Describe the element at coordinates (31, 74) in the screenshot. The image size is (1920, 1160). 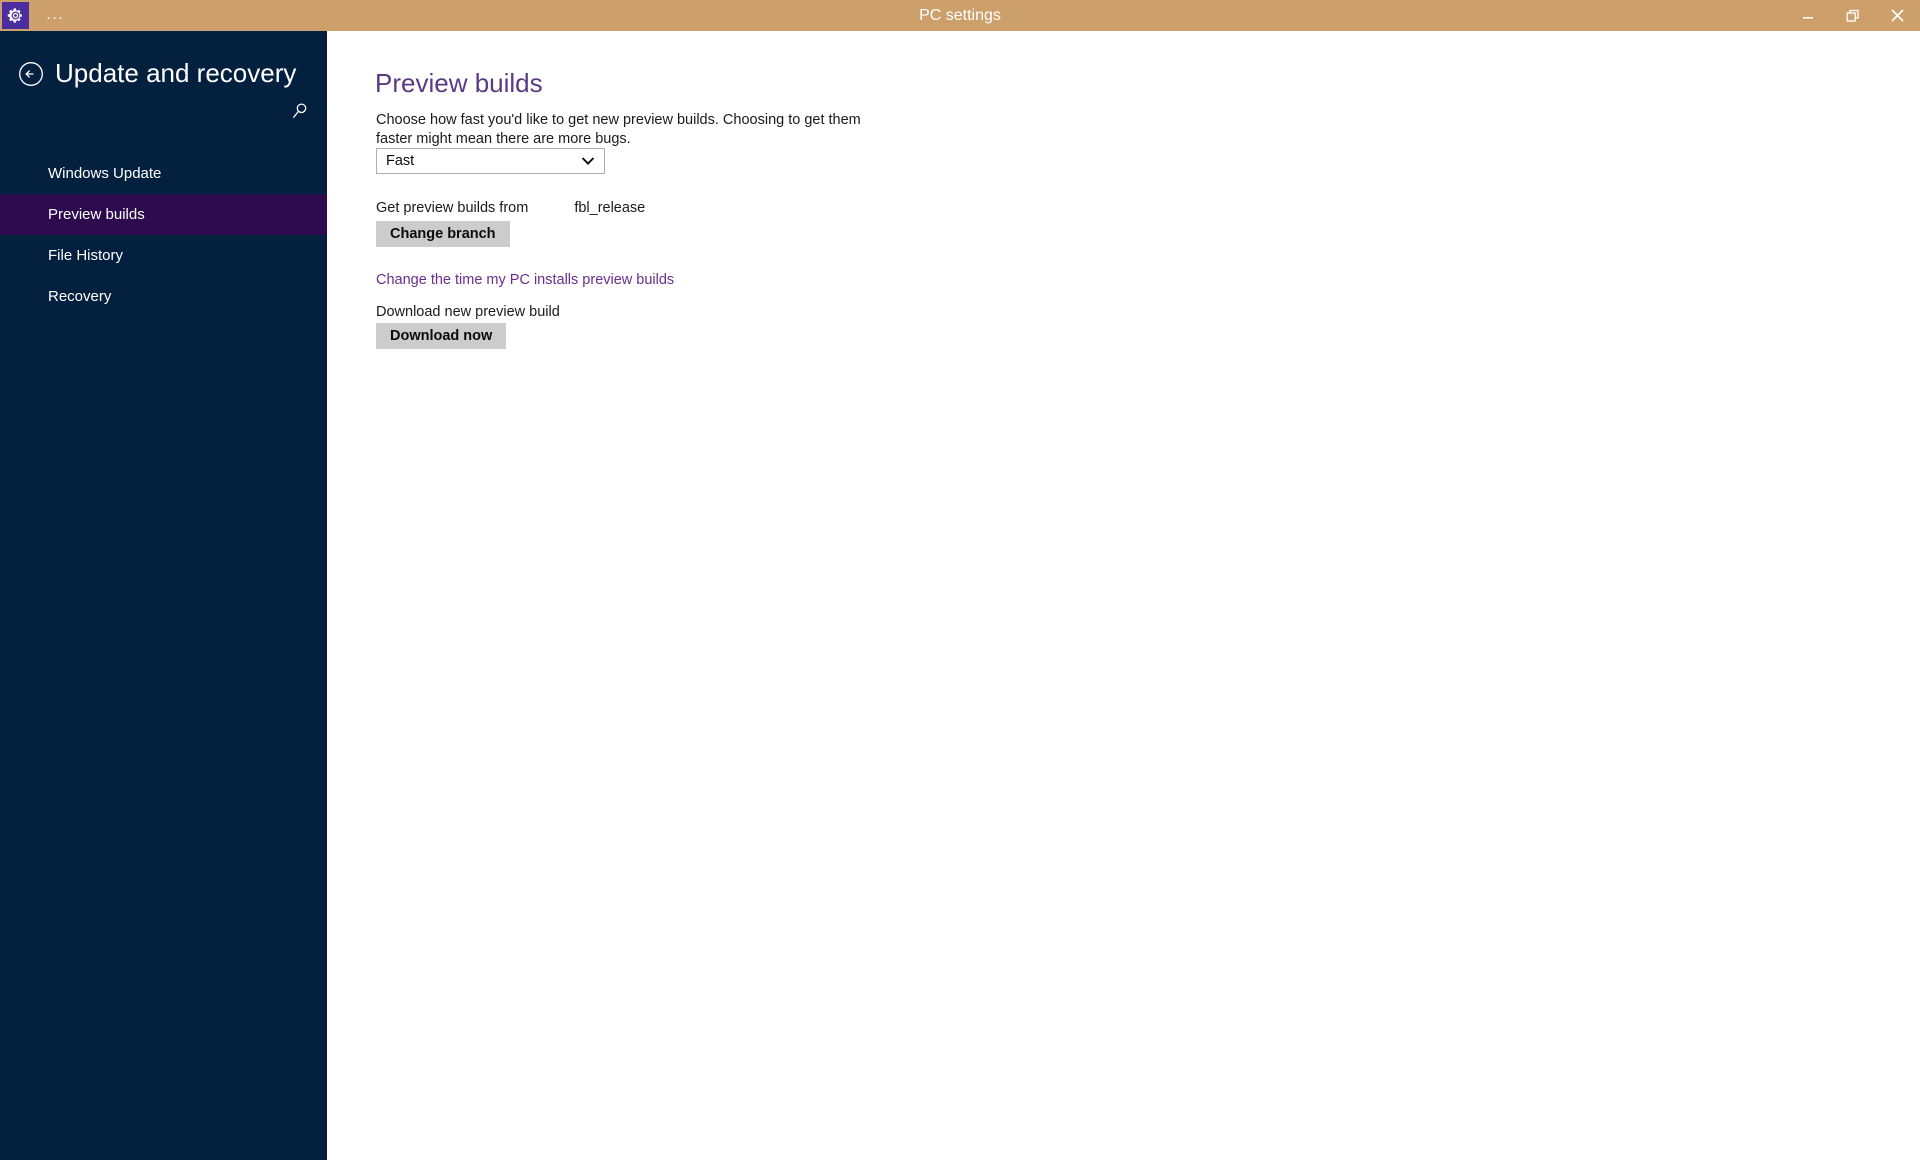
I see `back-arrow-icon` at that location.